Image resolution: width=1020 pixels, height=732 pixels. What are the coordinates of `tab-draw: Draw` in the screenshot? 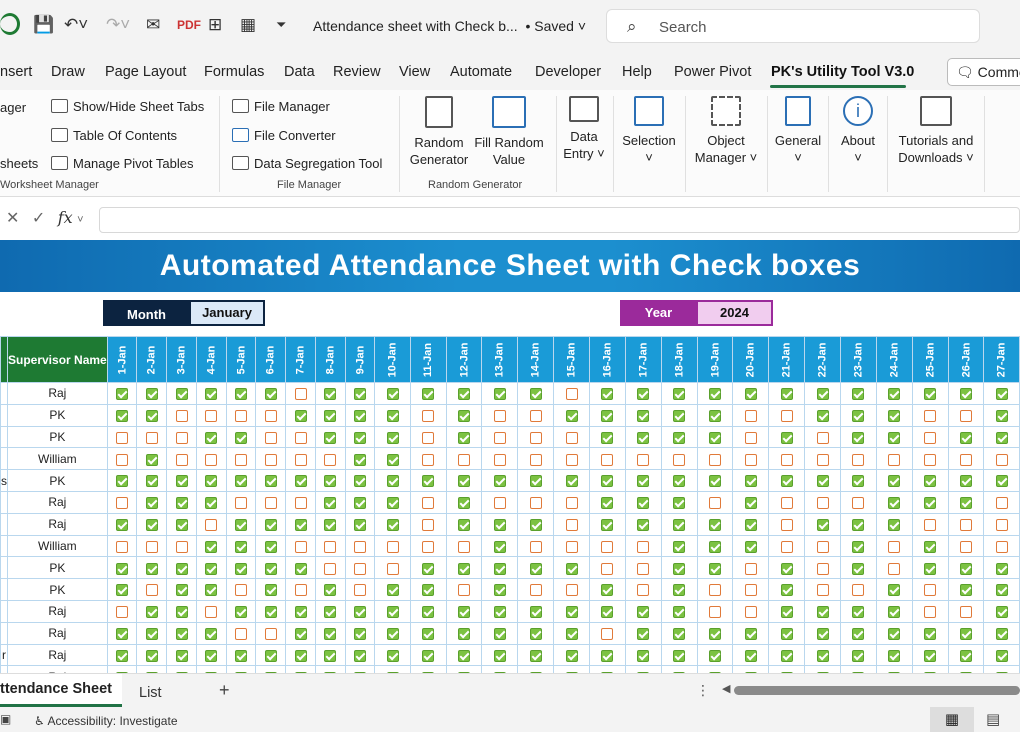 It's located at (68, 72).